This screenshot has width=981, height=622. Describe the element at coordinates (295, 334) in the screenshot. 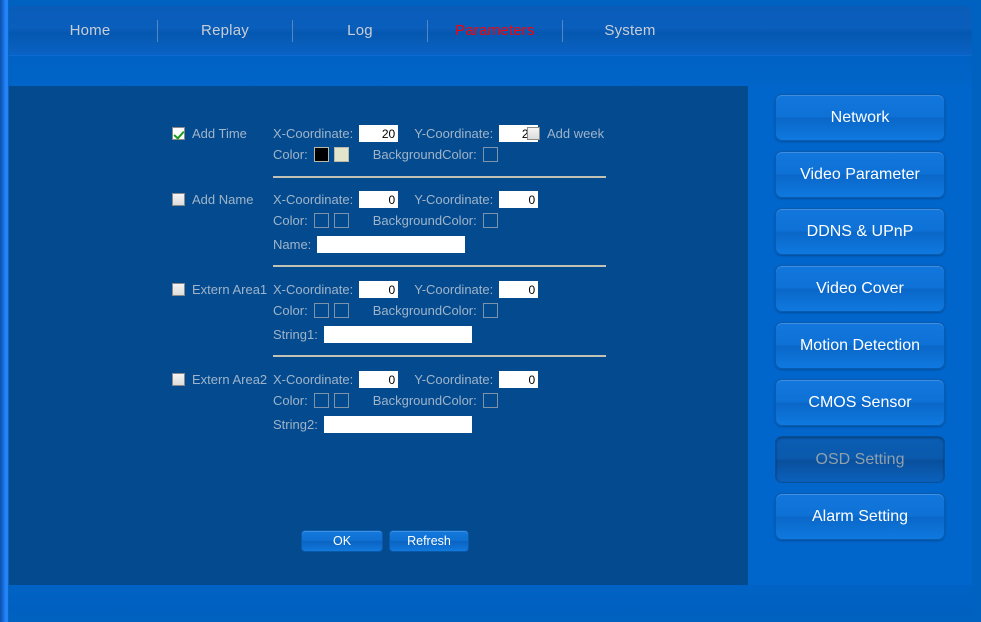

I see `string1-field-label: String1:` at that location.